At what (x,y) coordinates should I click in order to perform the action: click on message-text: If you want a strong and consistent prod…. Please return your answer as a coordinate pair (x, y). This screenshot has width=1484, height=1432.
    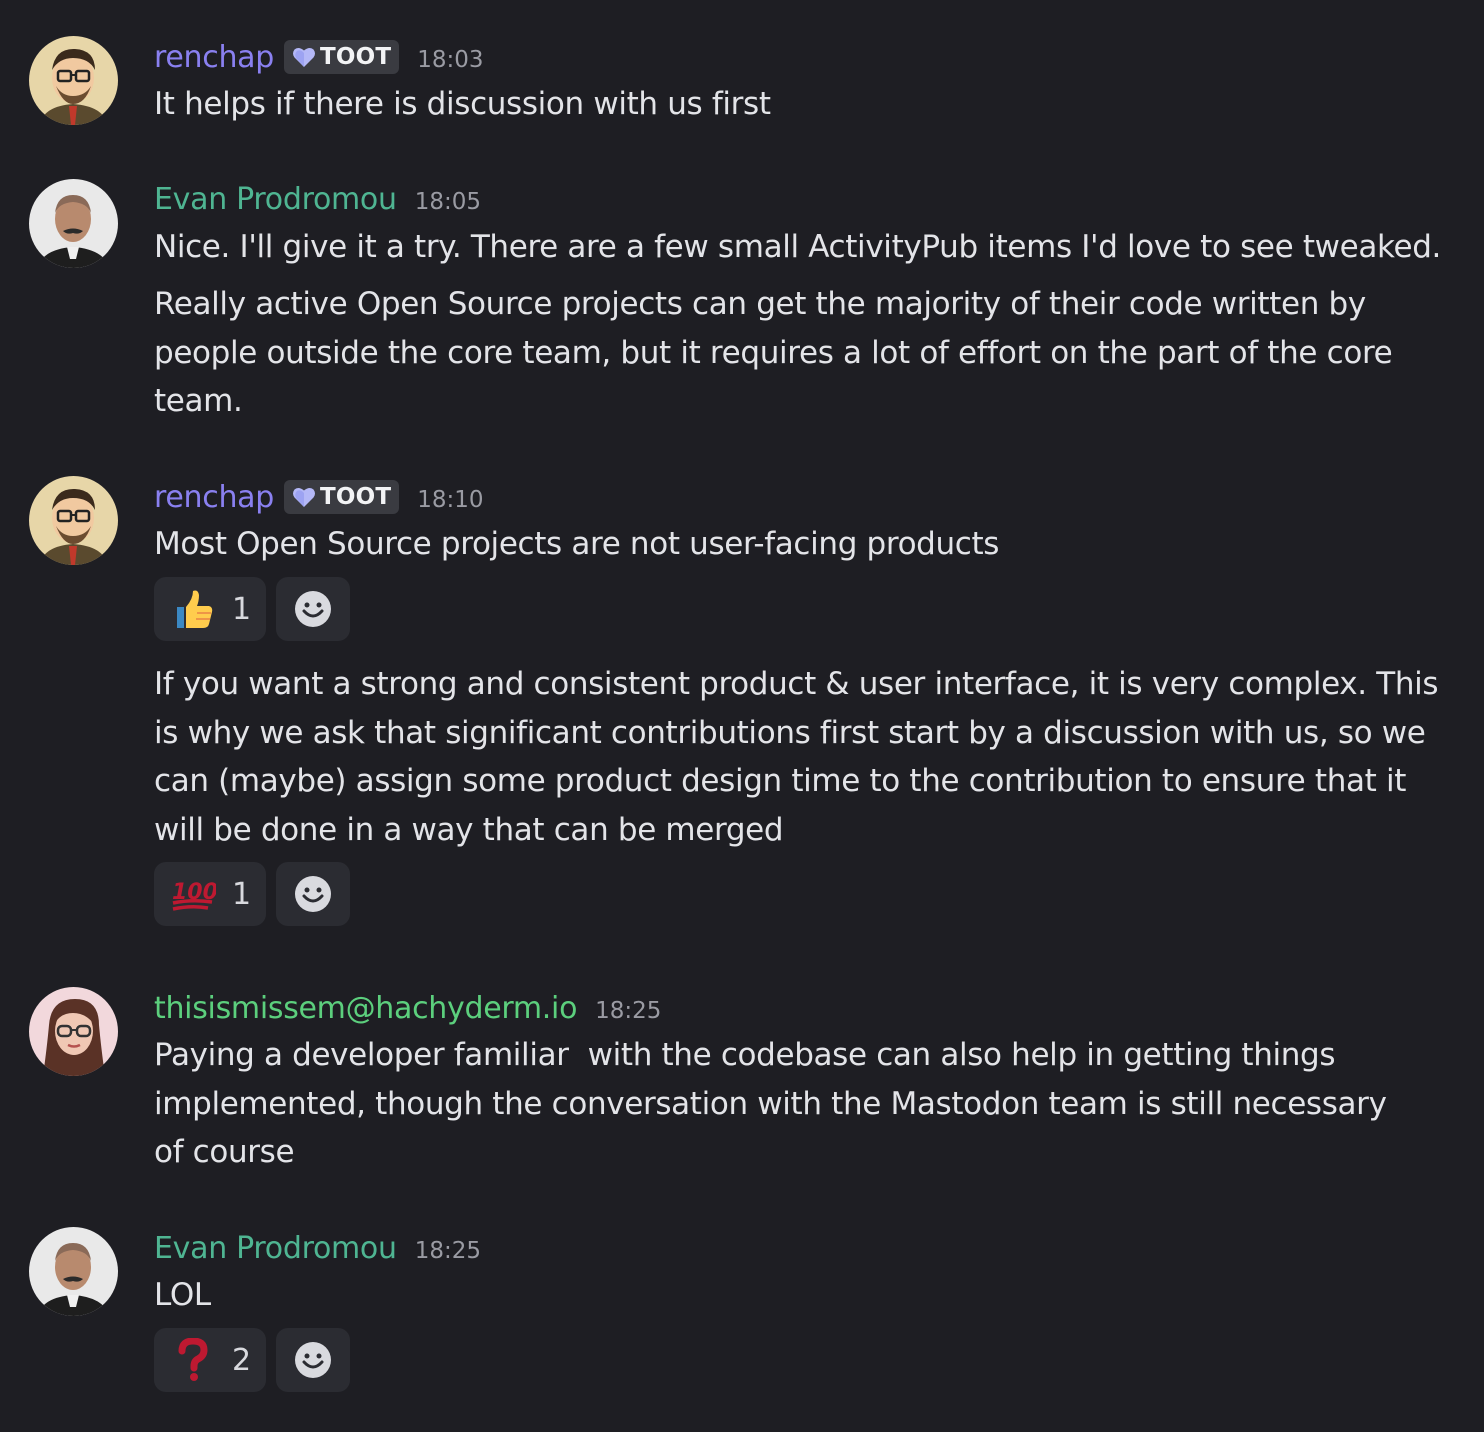
    Looking at the image, I should click on (801, 757).